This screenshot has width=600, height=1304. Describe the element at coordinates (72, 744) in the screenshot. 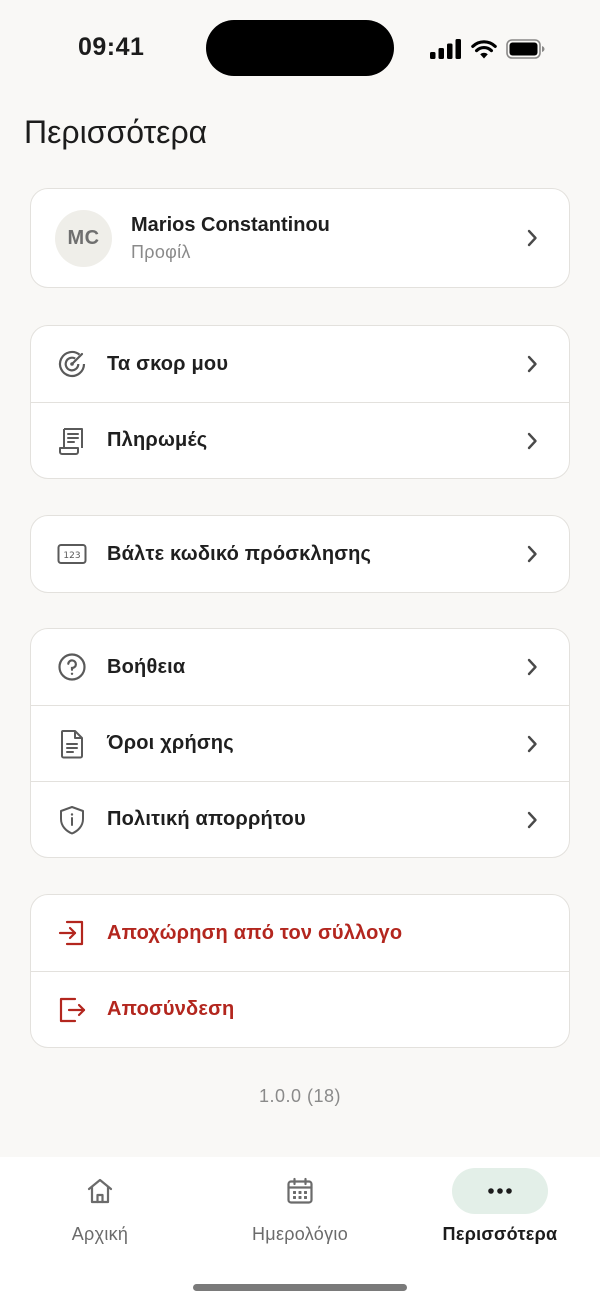

I see `document-icon` at that location.